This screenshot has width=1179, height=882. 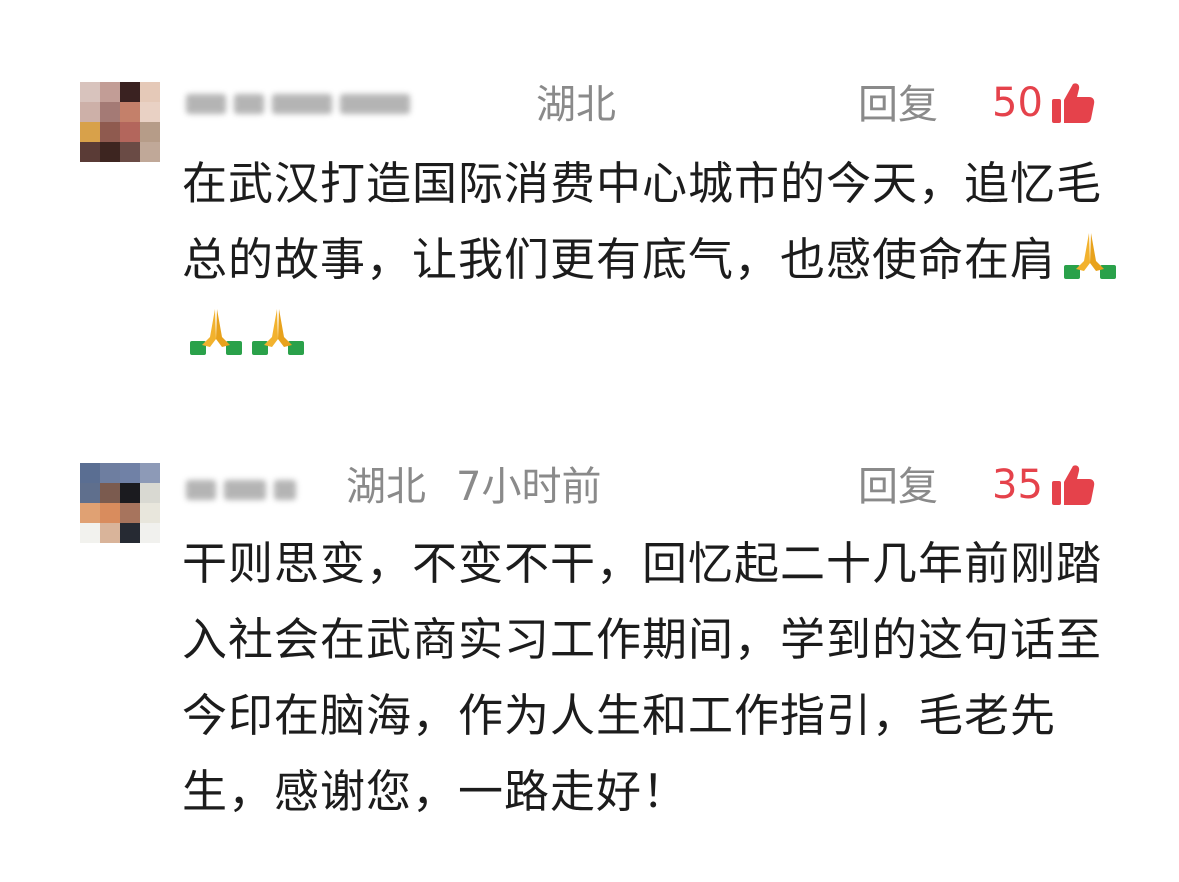 I want to click on like-button: 35, so click(x=1044, y=485).